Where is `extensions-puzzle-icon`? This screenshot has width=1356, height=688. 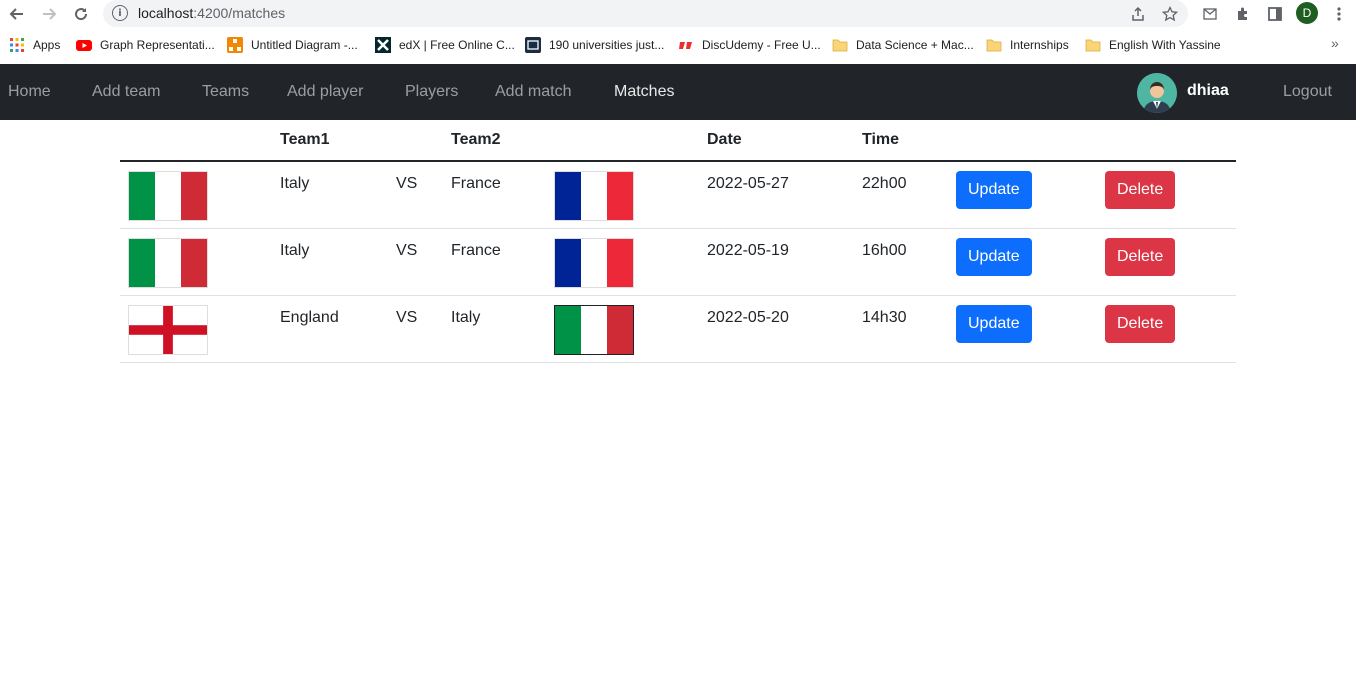
extensions-puzzle-icon is located at coordinates (1243, 14).